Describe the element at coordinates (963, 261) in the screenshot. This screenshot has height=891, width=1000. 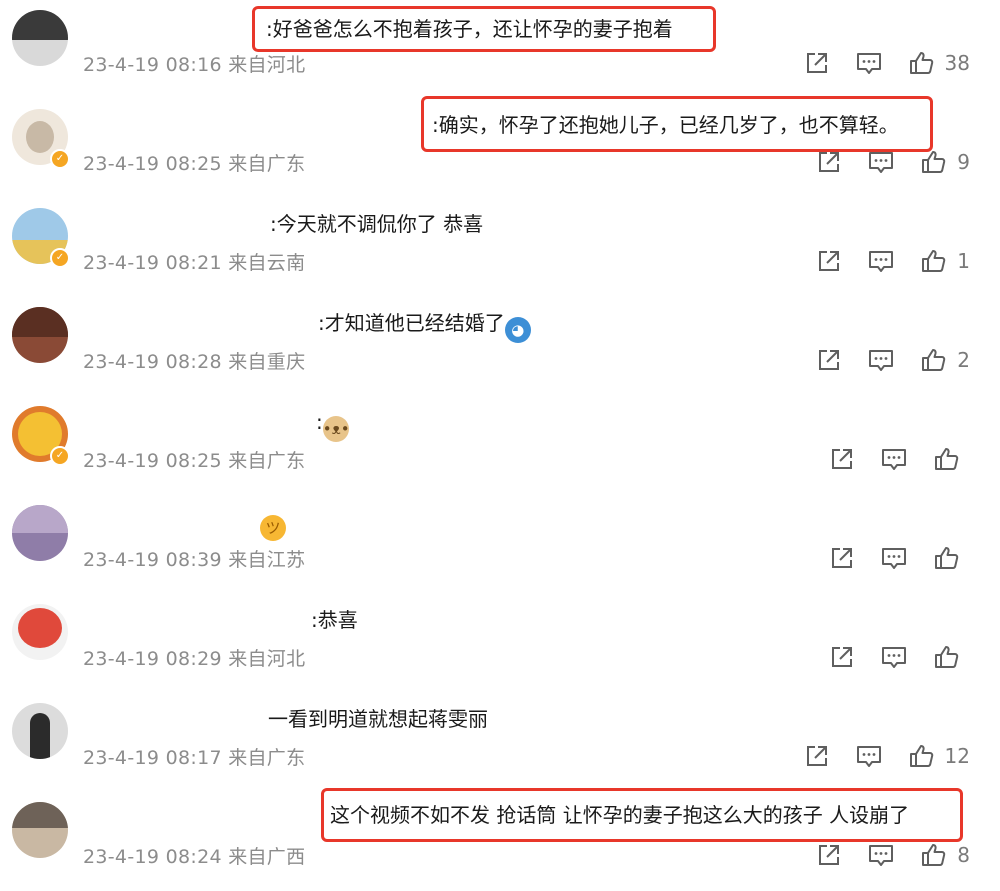
I see `like-count: 1` at that location.